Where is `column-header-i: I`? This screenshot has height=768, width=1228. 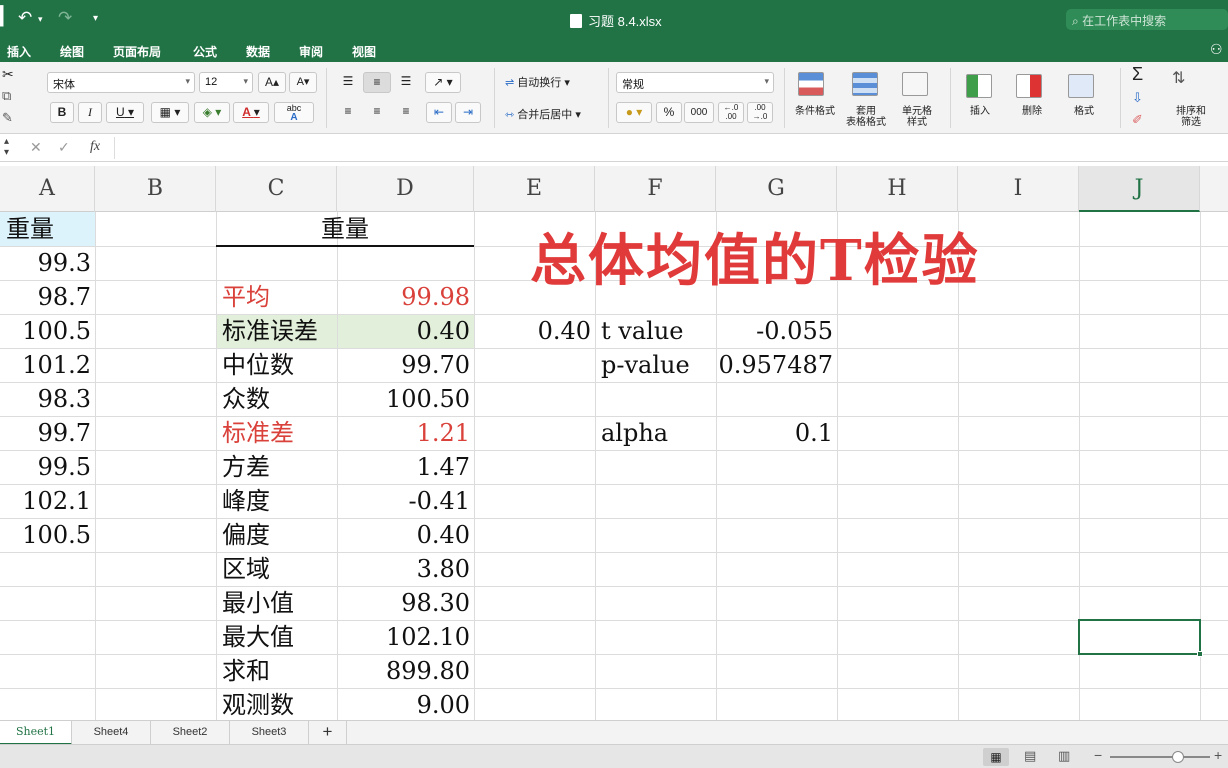
column-header-i: I is located at coordinates (1018, 189).